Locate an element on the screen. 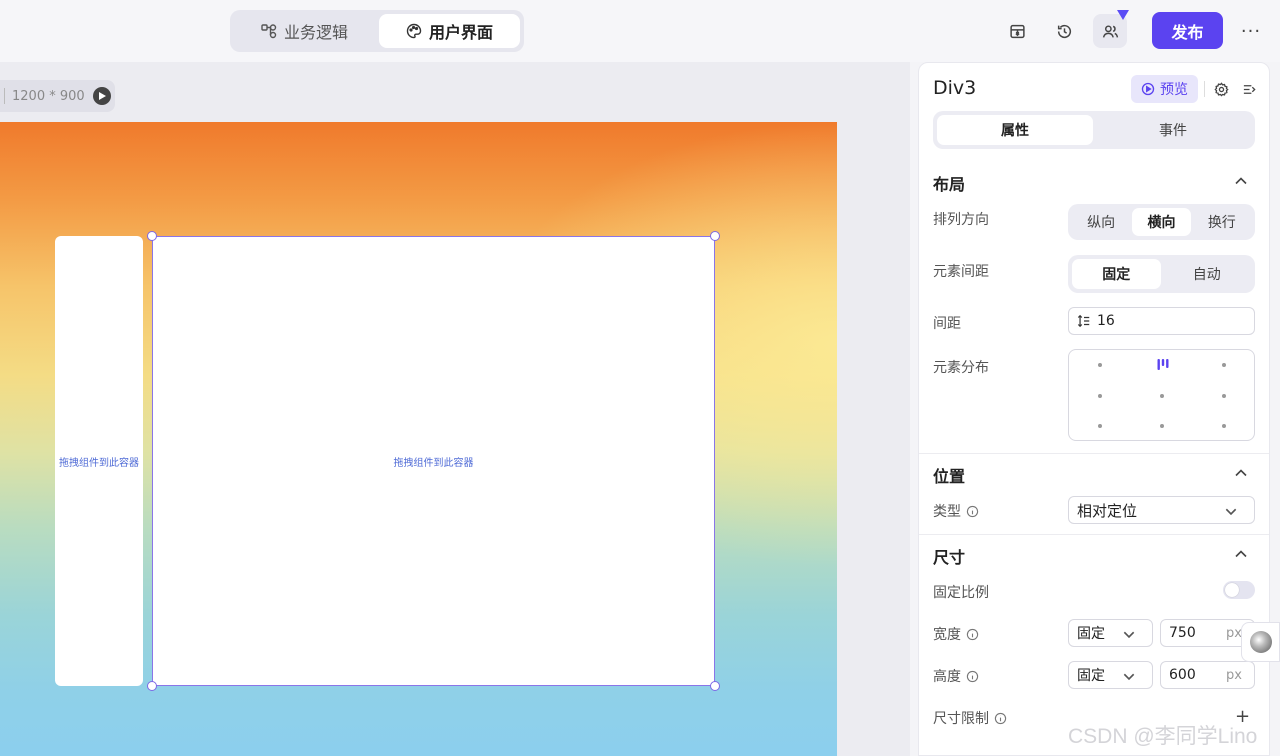 Image resolution: width=1280 pixels, height=756 pixels. settings-button is located at coordinates (1221, 89).